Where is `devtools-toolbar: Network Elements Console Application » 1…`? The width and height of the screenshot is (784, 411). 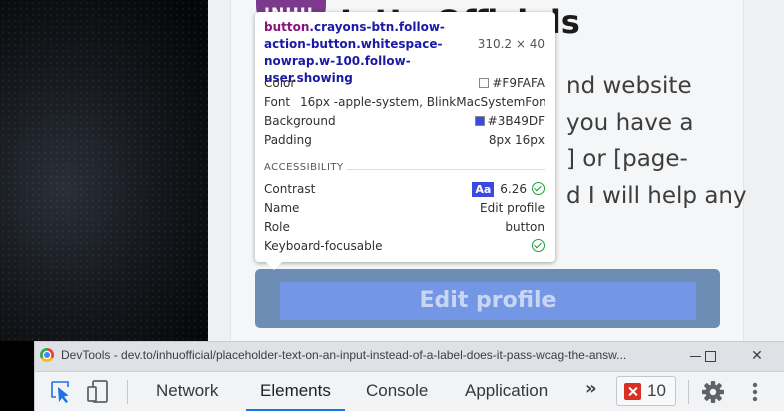 devtools-toolbar: Network Elements Console Application » 1… is located at coordinates (409, 391).